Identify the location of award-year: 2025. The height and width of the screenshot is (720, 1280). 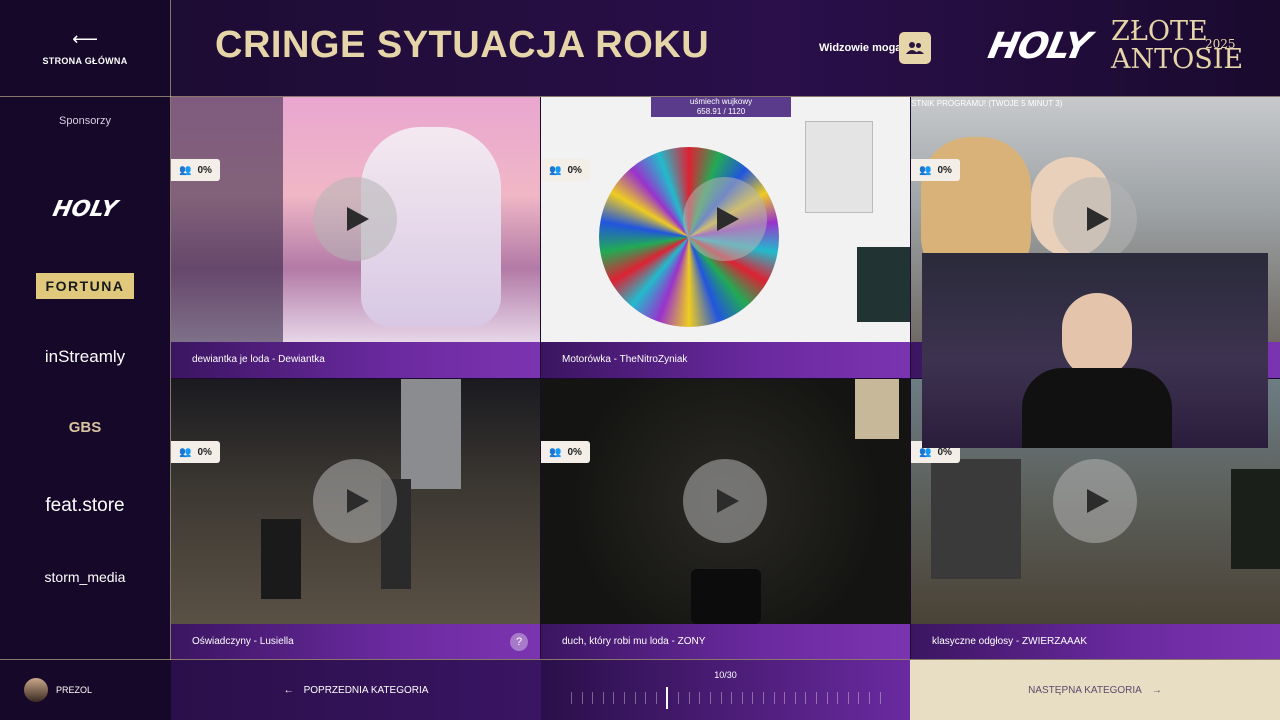
(1220, 44).